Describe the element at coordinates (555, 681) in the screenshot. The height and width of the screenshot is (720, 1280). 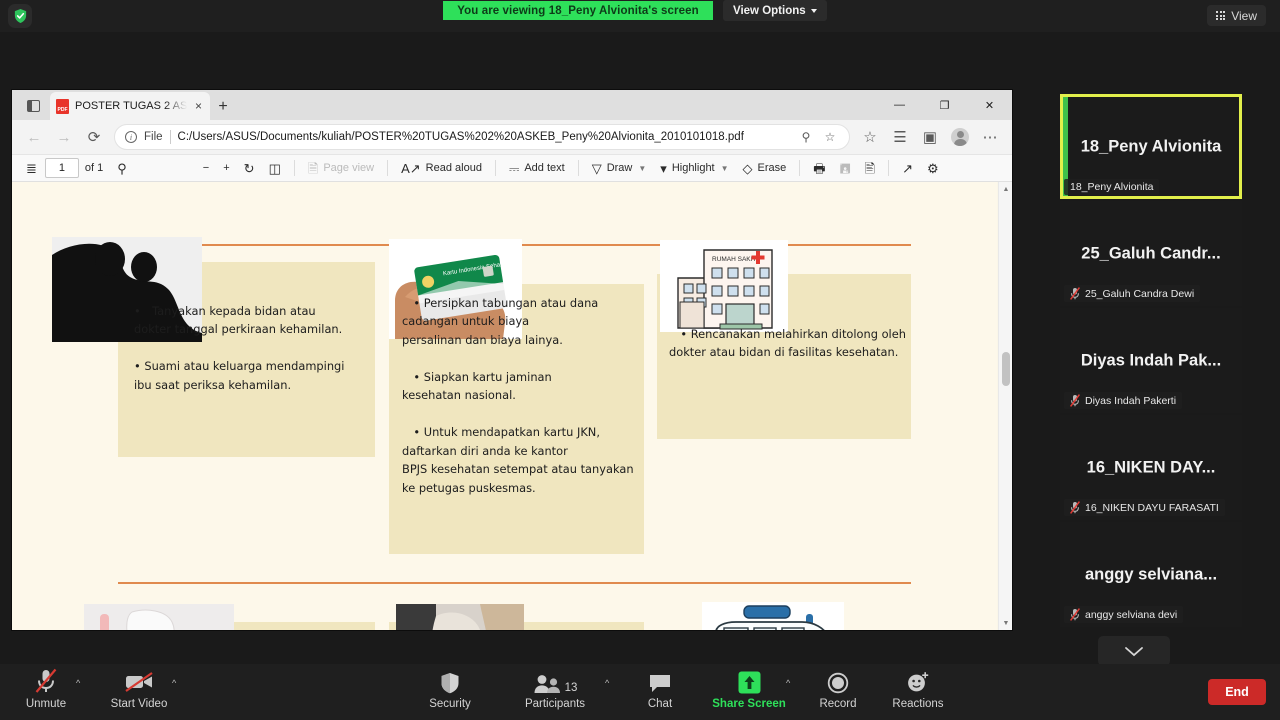
I see `participants-icon-group: 13` at that location.